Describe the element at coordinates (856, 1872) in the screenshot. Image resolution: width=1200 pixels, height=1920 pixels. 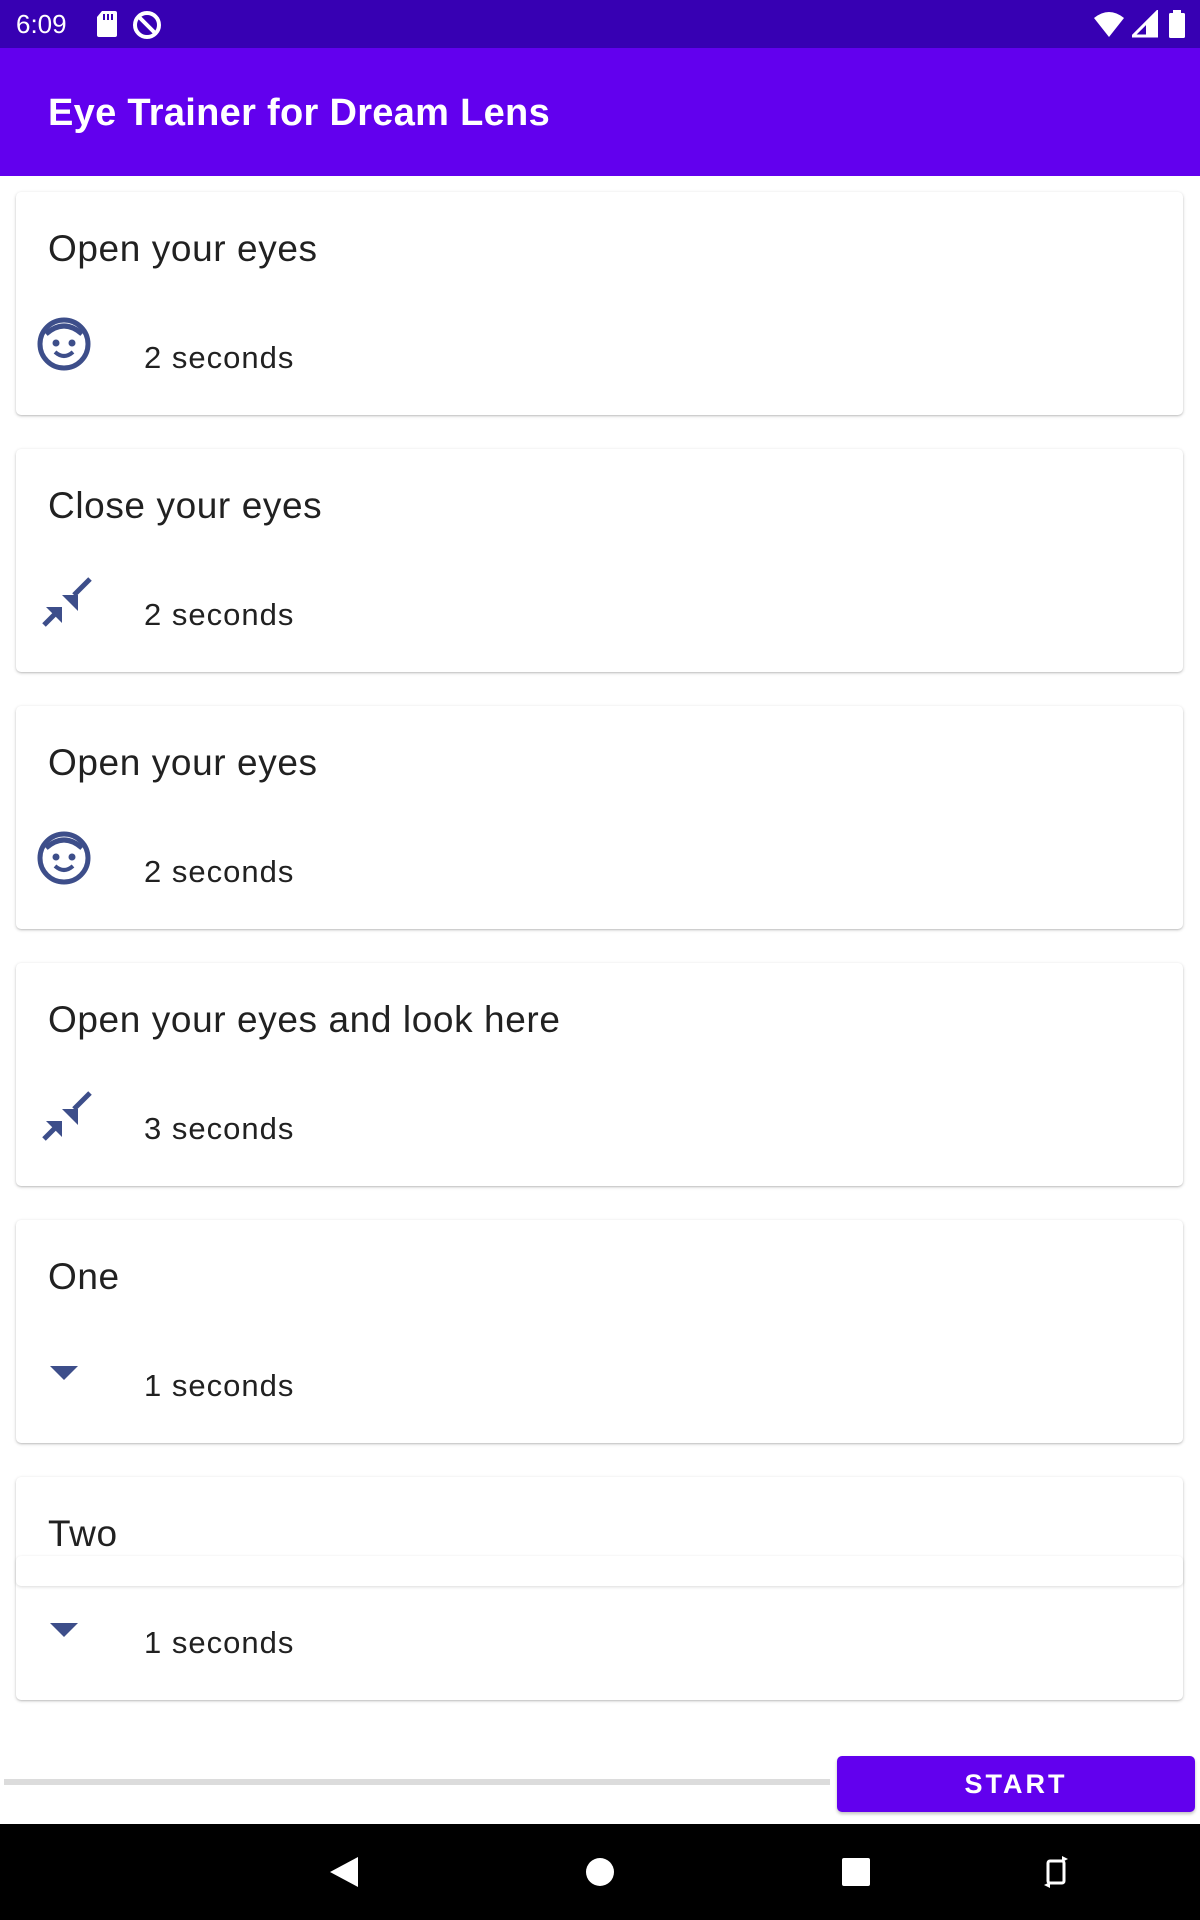
I see `recents-icon` at that location.